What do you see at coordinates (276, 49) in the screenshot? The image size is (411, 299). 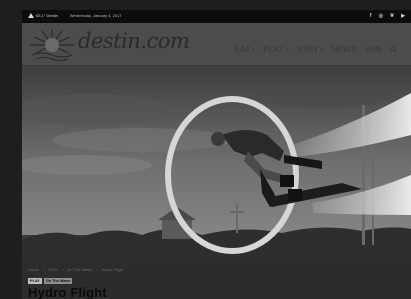 I see `nav-item-play: PLAY˅` at bounding box center [276, 49].